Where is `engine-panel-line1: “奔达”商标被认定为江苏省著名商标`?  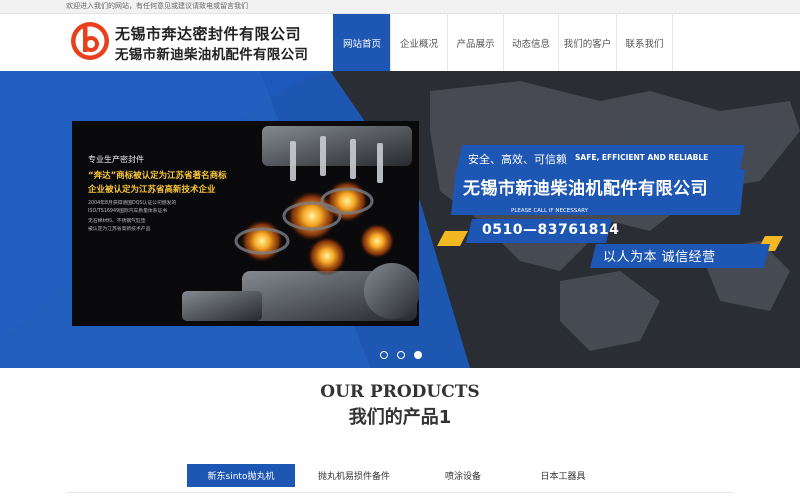
engine-panel-line1: “奔达”商标被认定为江苏省著名商标 is located at coordinates (157, 176).